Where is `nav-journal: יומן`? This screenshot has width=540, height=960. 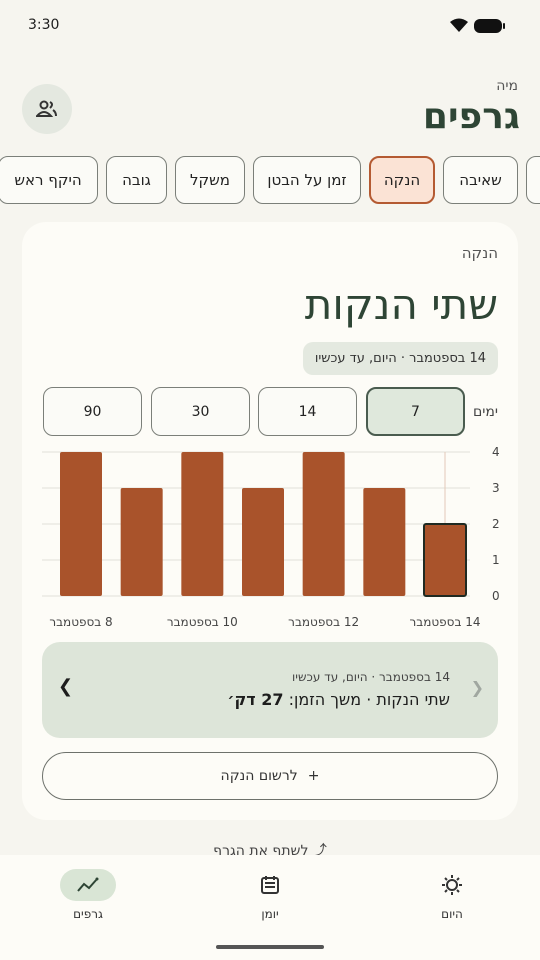 nav-journal: יומן is located at coordinates (270, 895).